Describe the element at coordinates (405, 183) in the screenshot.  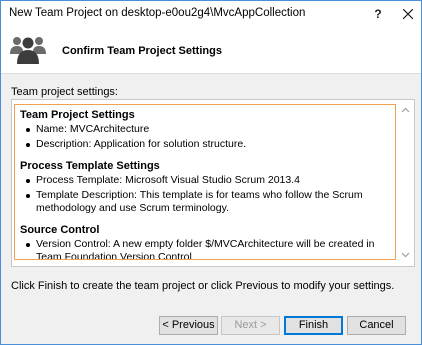
I see `vertical-scrollbar` at that location.